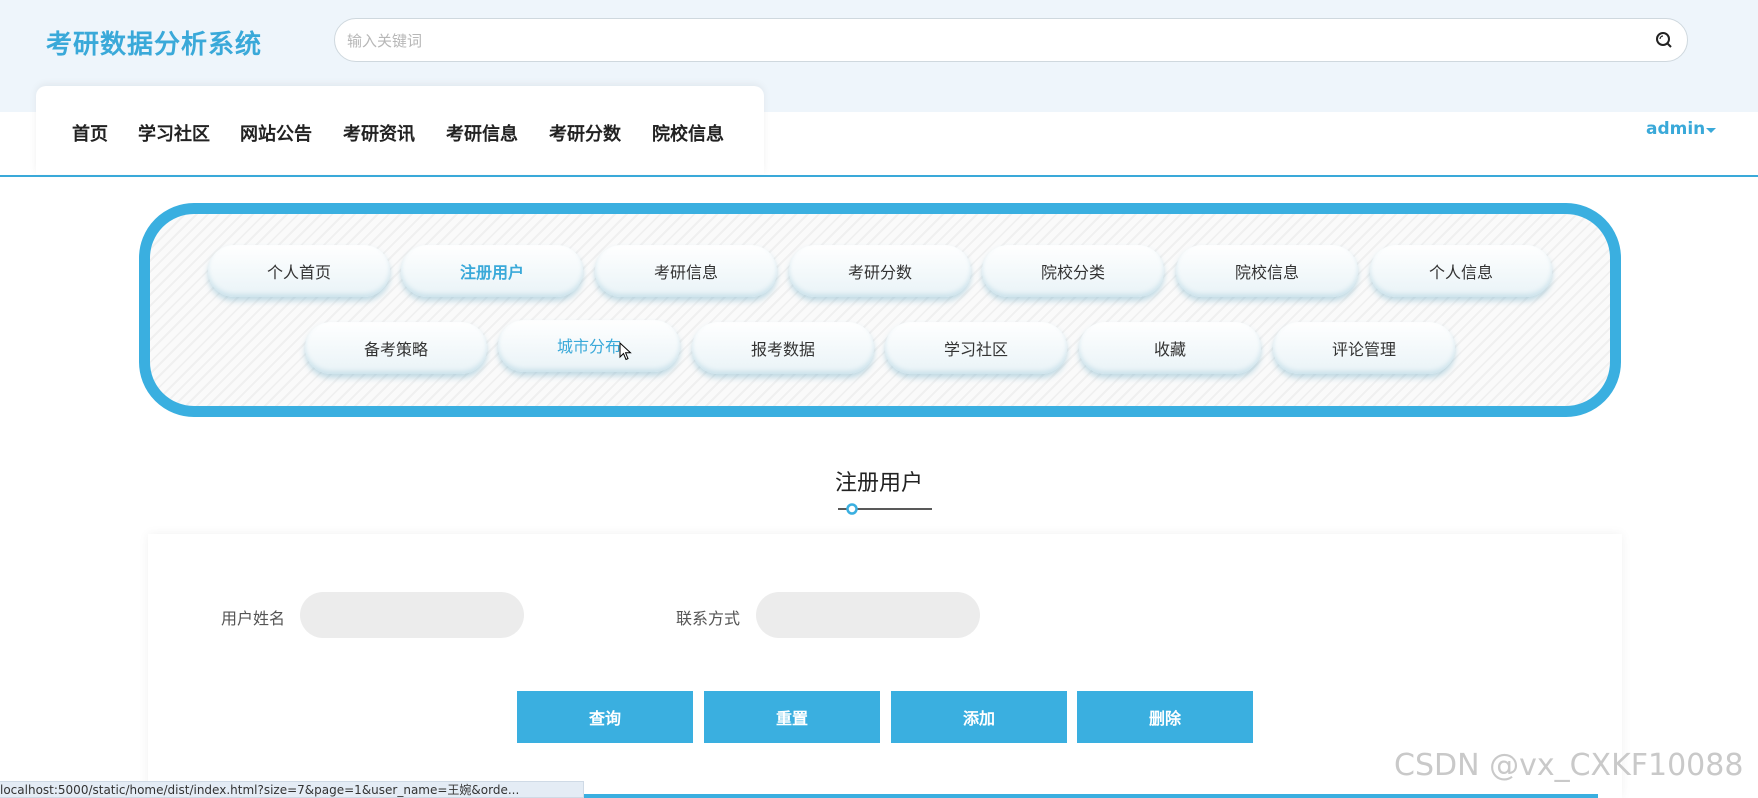 This screenshot has width=1758, height=798. I want to click on menu-comment-management: 评论管理, so click(1364, 348).